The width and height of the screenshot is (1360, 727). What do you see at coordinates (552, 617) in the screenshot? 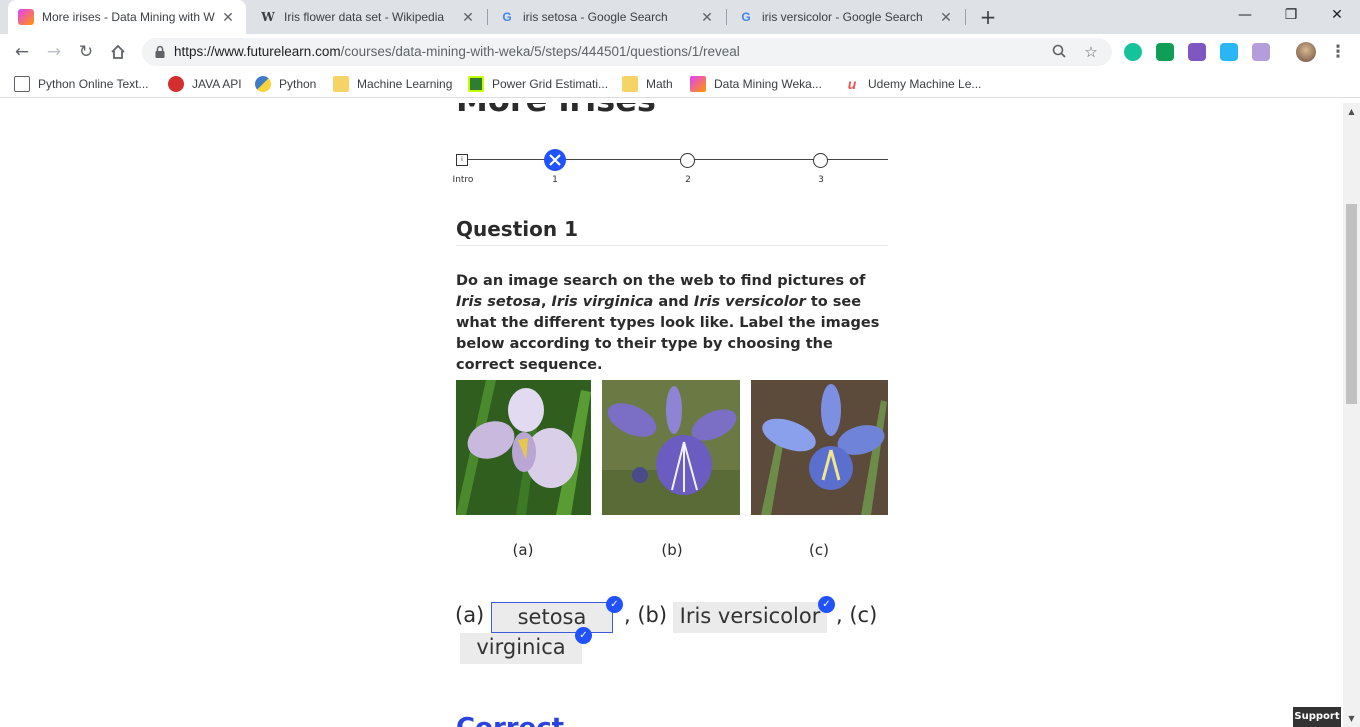
I see `answer-dropdown-a: setosa` at bounding box center [552, 617].